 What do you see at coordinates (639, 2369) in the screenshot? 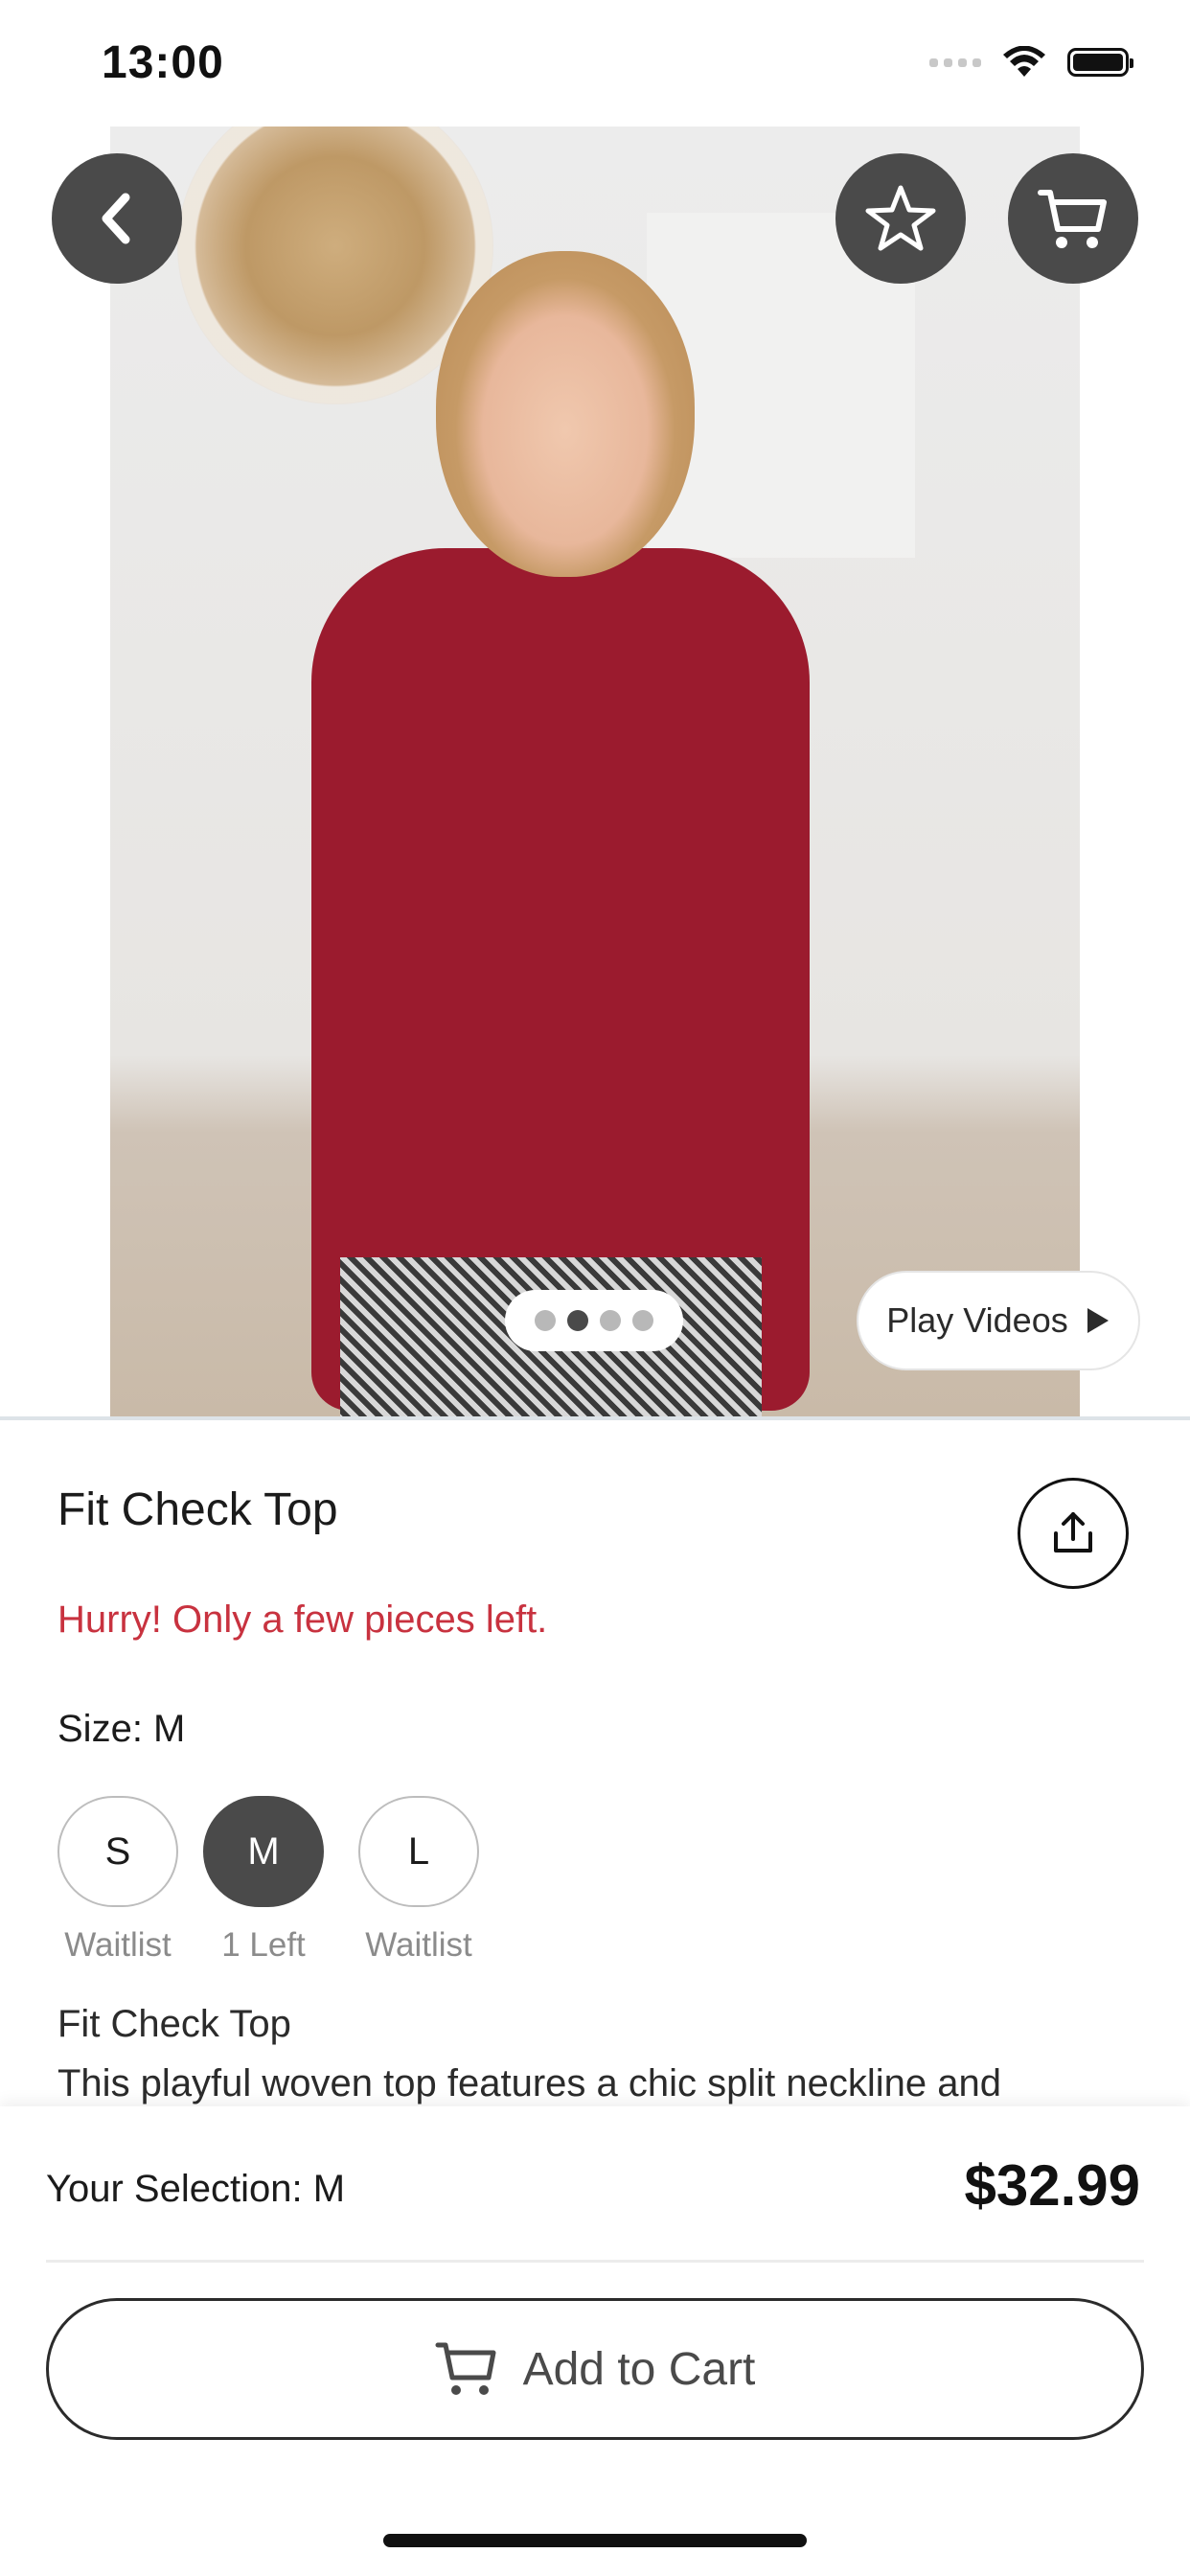
I see `add-to-cart-label: Add to Cart` at bounding box center [639, 2369].